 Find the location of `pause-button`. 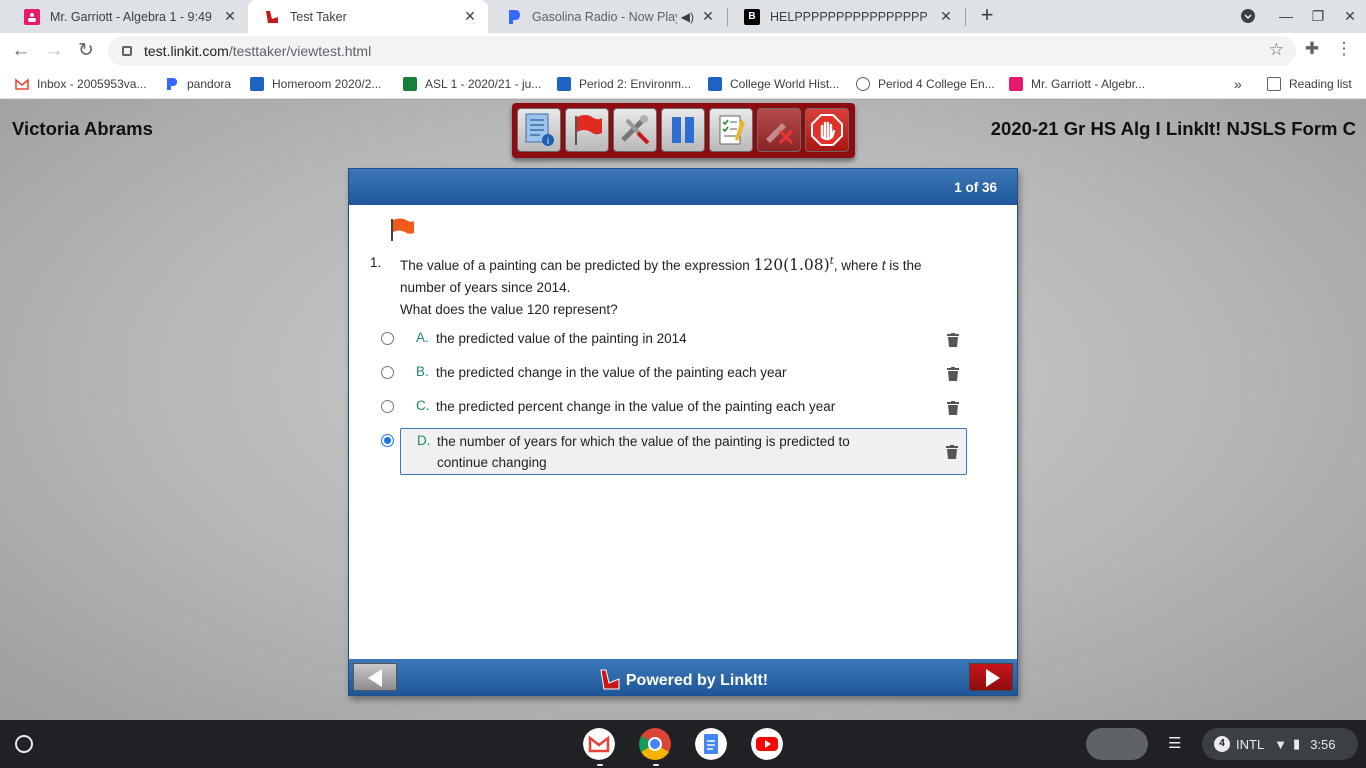

pause-button is located at coordinates (683, 130).